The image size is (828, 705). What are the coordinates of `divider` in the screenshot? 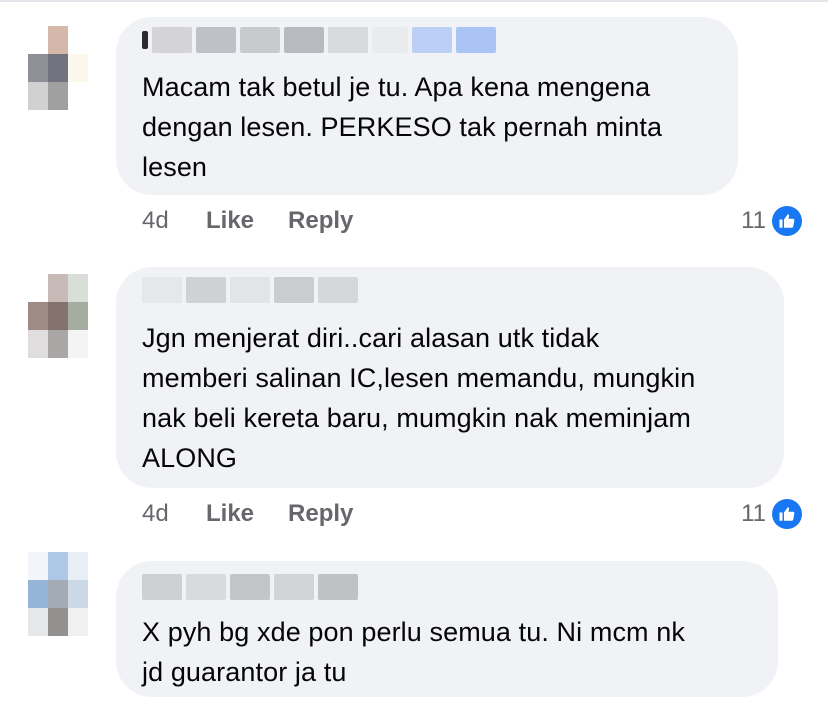 It's located at (414, 1).